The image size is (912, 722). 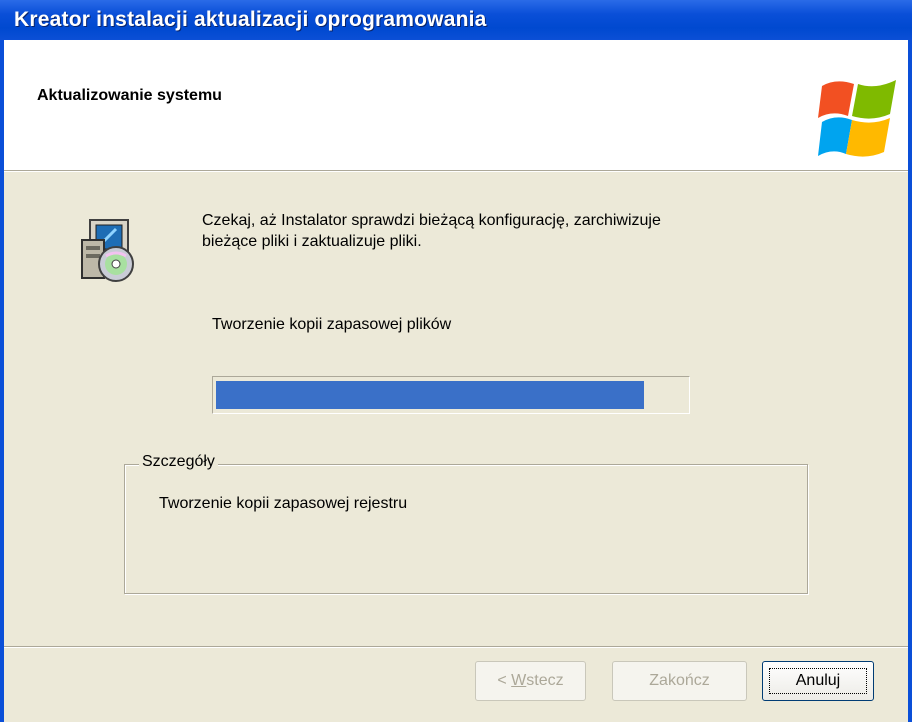 I want to click on windows-logo-icon, so click(x=857, y=118).